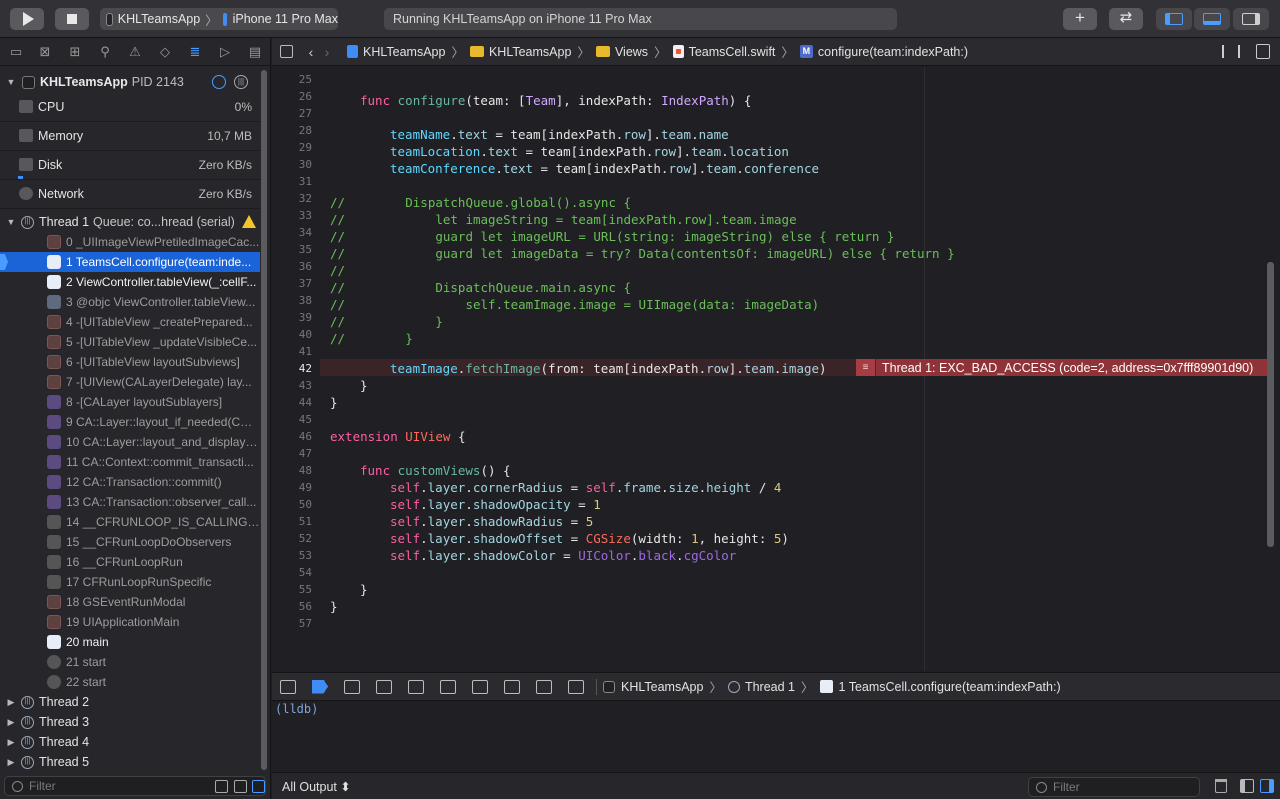  What do you see at coordinates (448, 686) in the screenshot?
I see `step-out-icon` at bounding box center [448, 686].